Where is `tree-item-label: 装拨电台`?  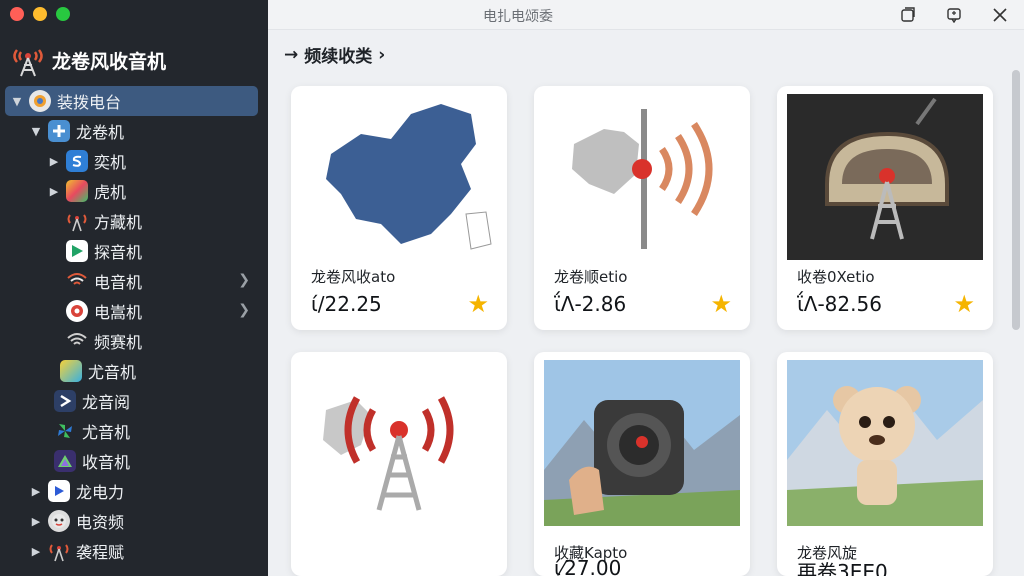 tree-item-label: 装拨电台 is located at coordinates (89, 102).